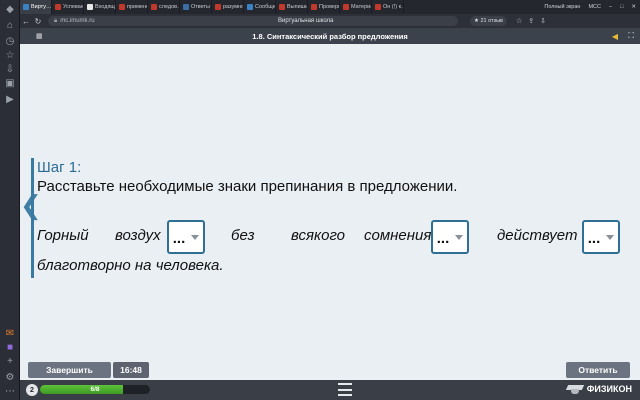  I want to click on reload-icon: ↻, so click(38, 21).